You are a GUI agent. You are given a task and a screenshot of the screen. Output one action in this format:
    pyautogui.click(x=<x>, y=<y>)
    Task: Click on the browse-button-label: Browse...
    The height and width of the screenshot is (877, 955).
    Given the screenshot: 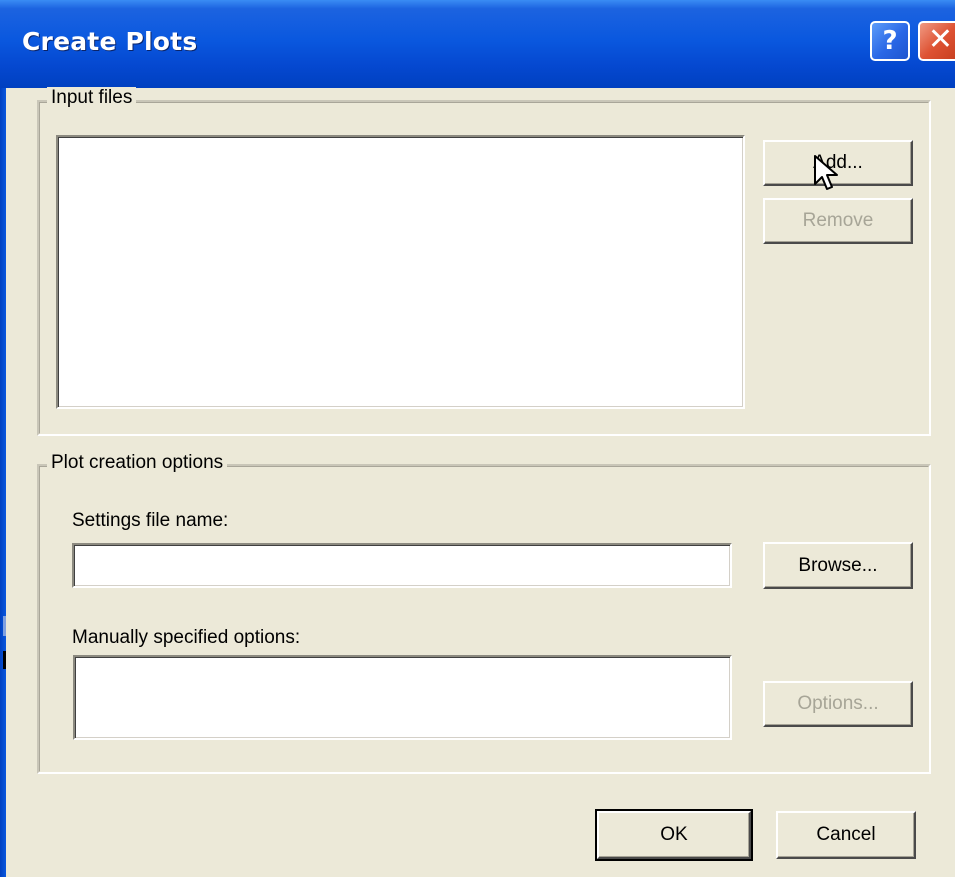 What is the action you would take?
    pyautogui.click(x=838, y=565)
    